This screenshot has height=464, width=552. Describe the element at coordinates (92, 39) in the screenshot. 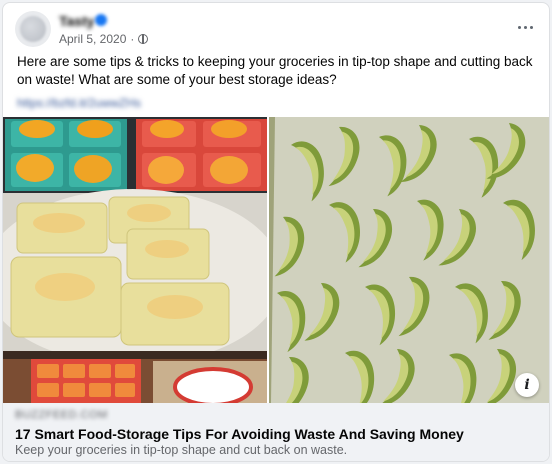

I see `post-date: April 5, 2020` at that location.